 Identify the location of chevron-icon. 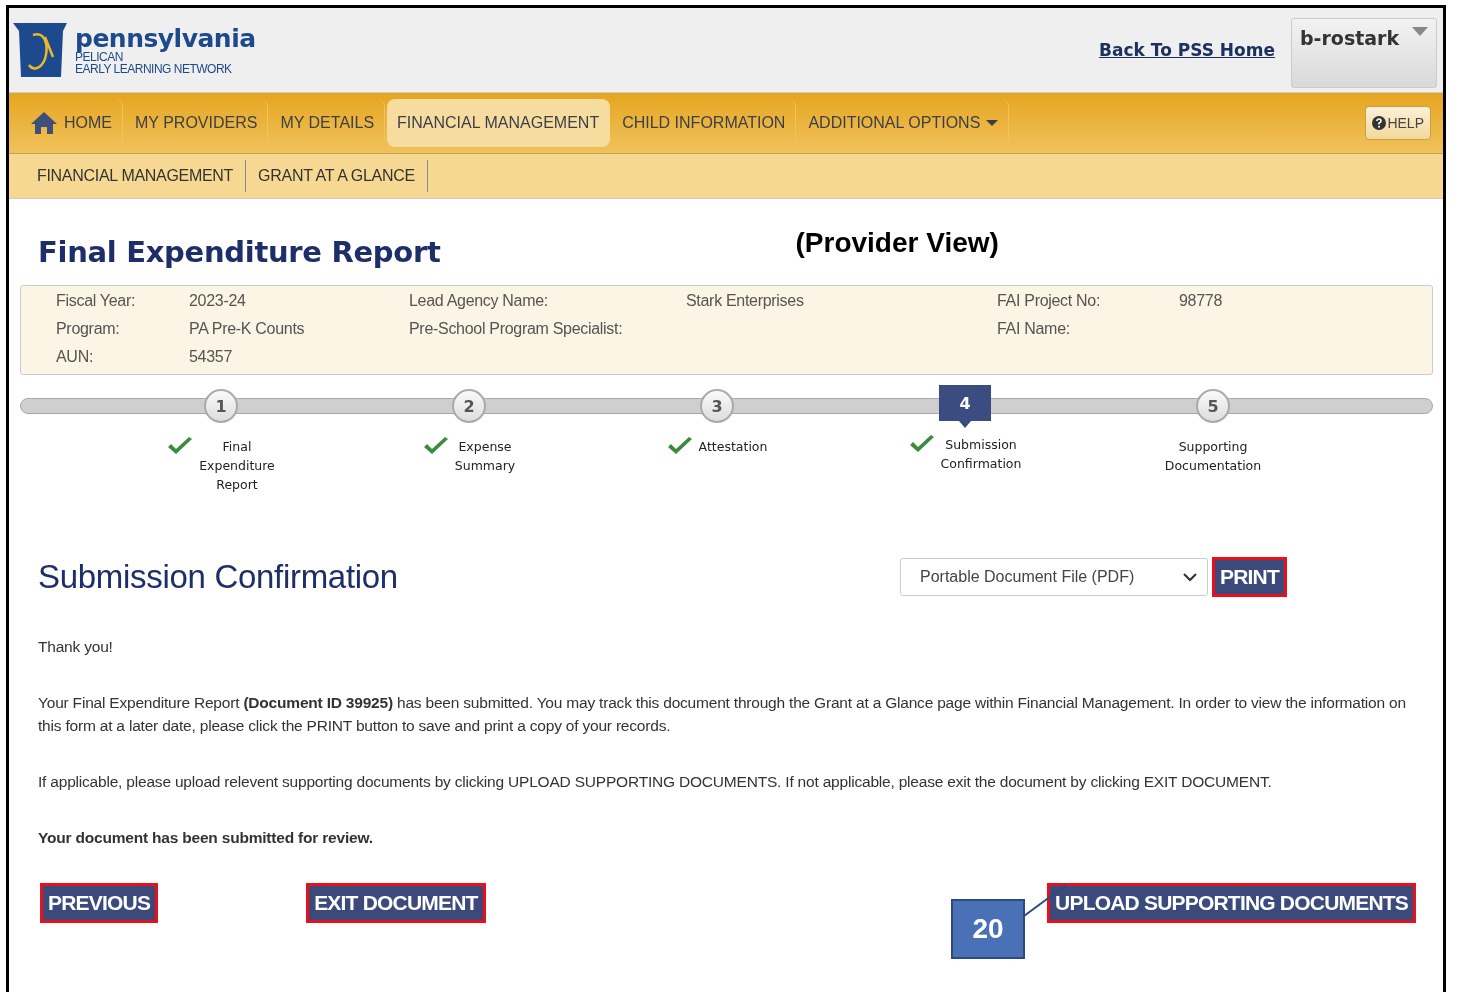
(1190, 577).